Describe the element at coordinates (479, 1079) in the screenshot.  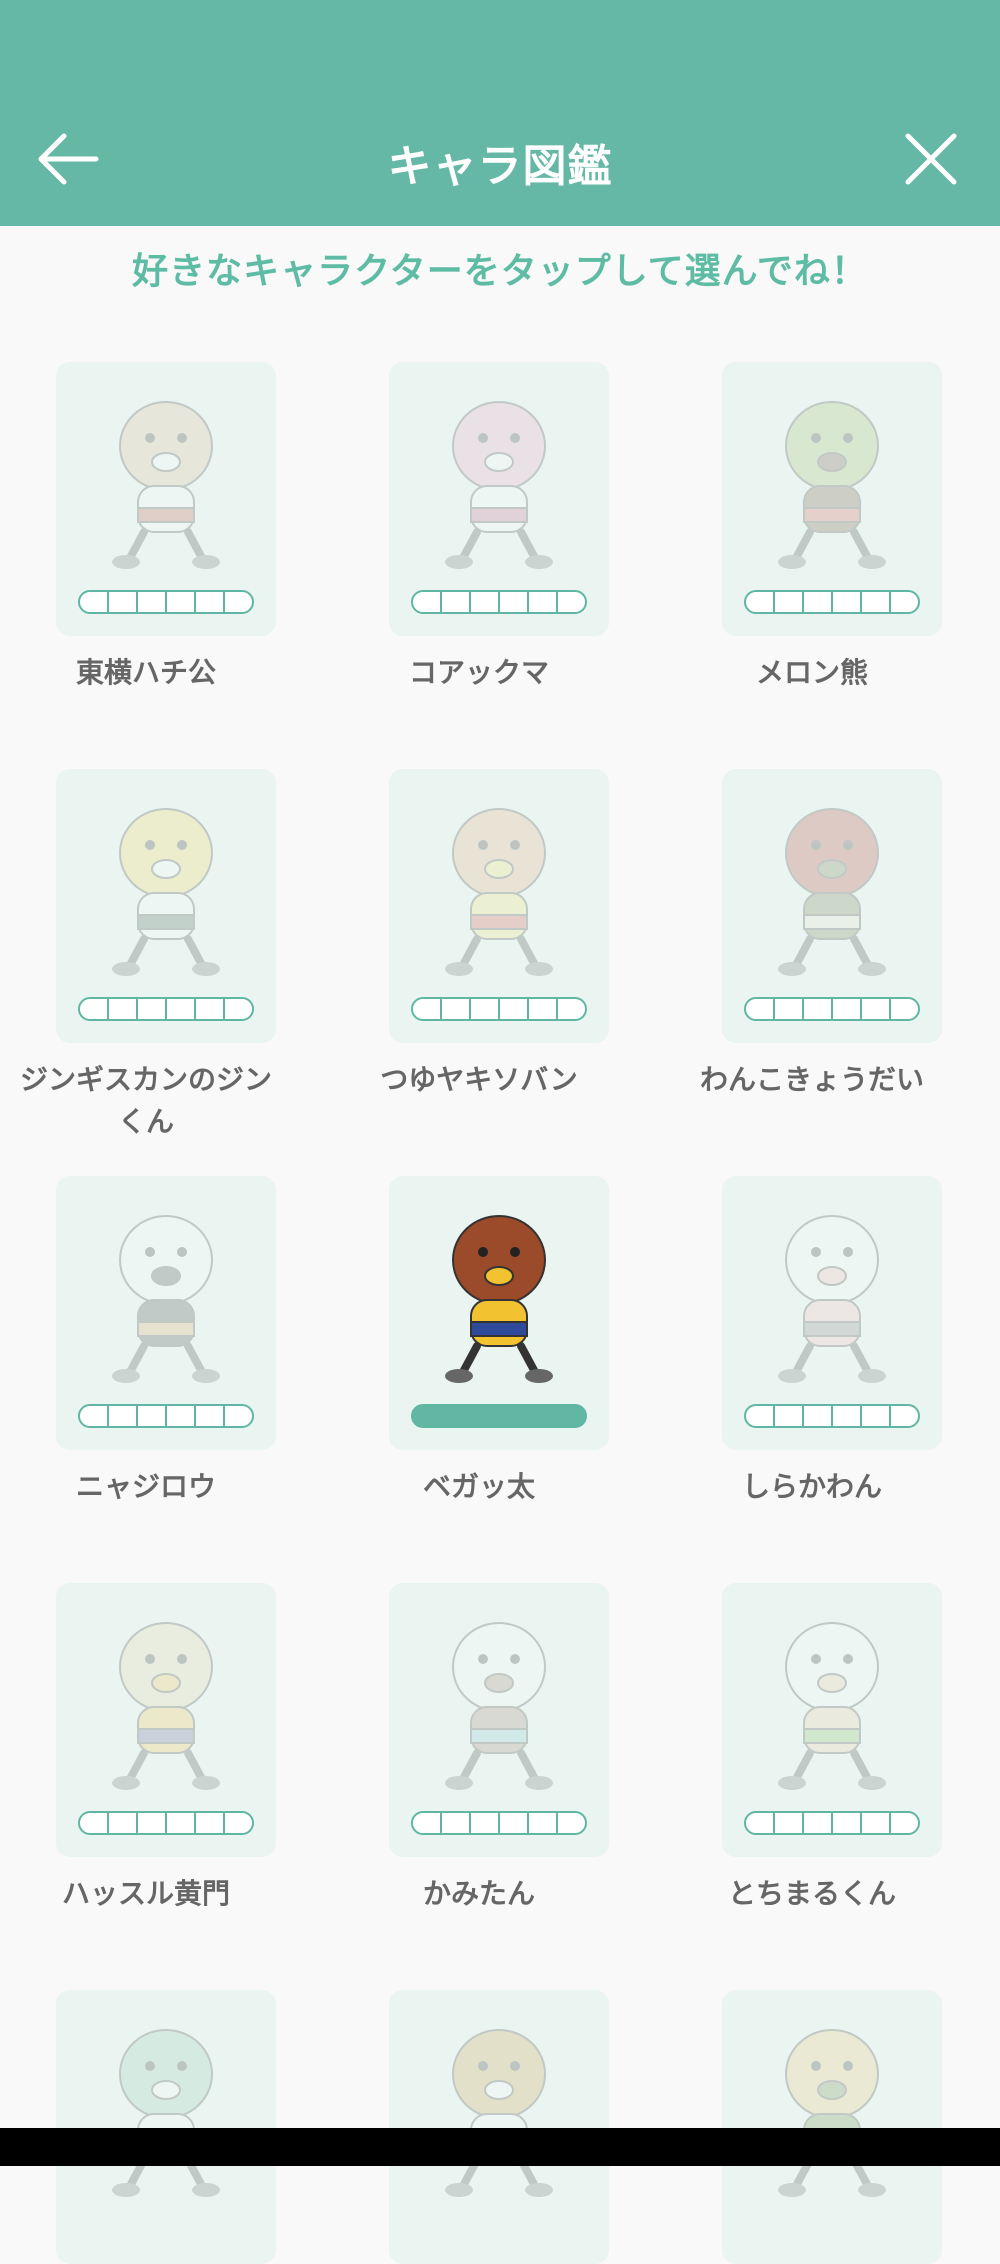
I see `character-name: つゆヤキソバン` at that location.